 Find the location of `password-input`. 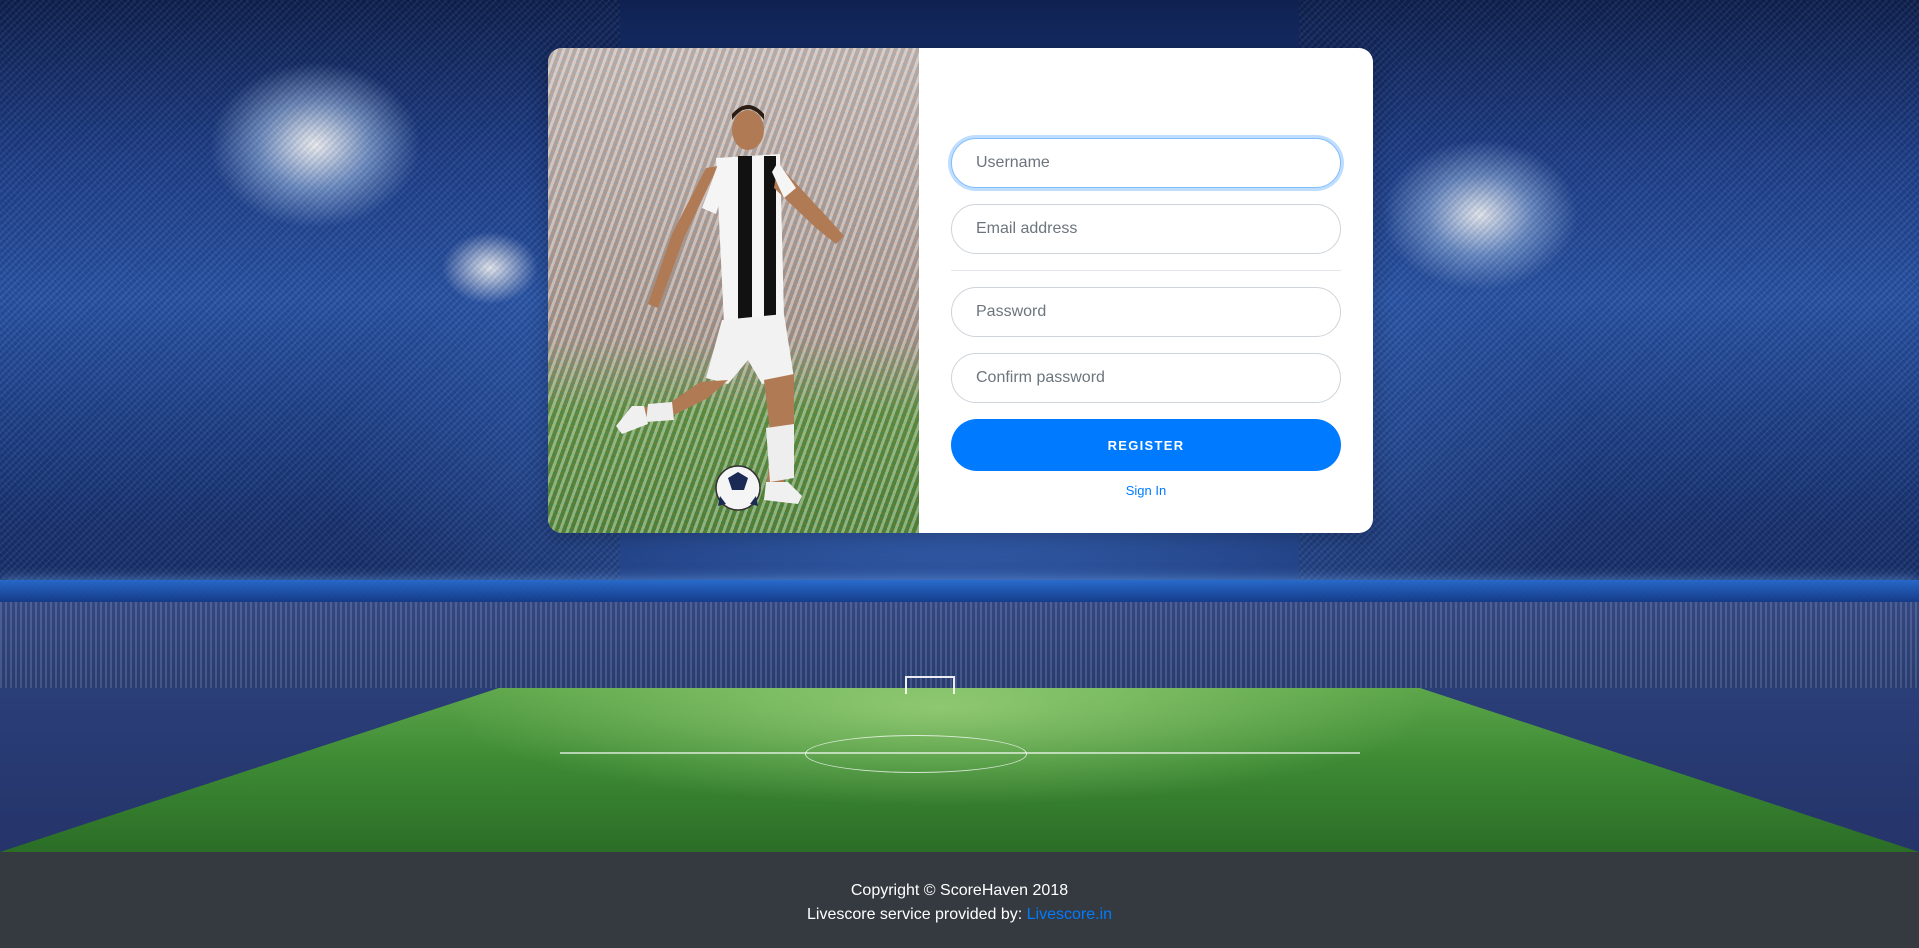

password-input is located at coordinates (1146, 312).